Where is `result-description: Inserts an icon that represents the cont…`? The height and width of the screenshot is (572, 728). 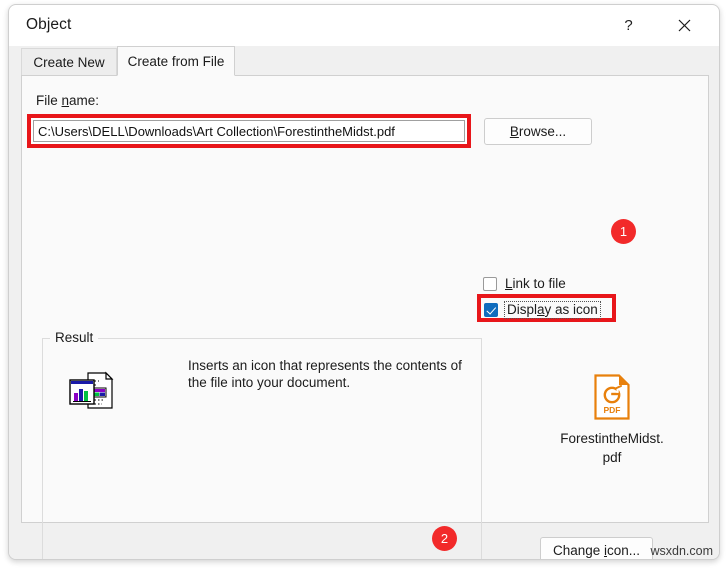 result-description: Inserts an icon that represents the cont… is located at coordinates (325, 374).